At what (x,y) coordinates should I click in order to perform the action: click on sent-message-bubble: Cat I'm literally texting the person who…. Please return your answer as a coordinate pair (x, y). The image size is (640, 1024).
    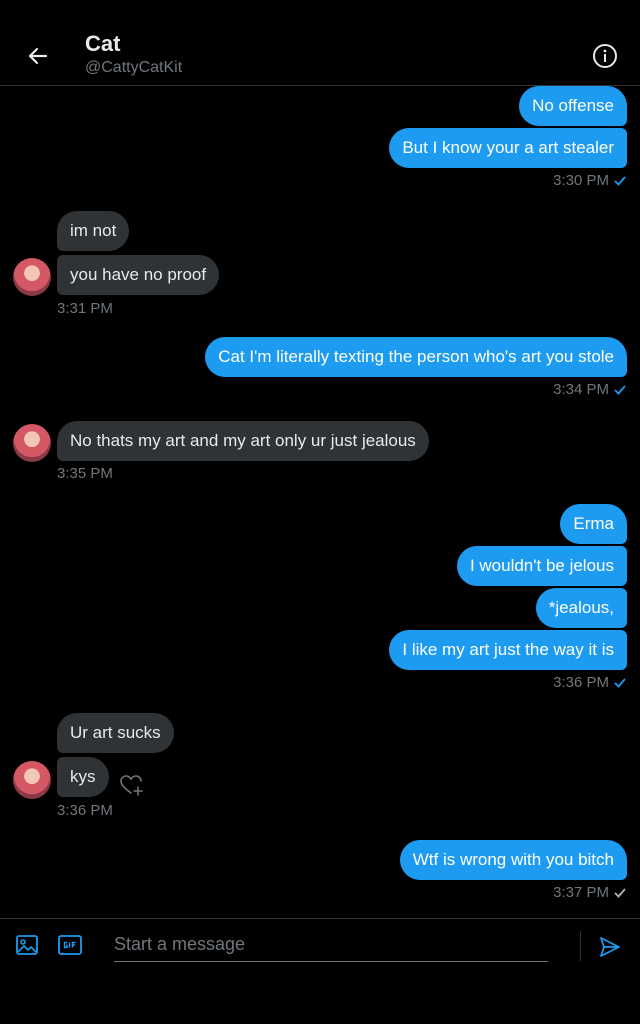
    Looking at the image, I should click on (416, 357).